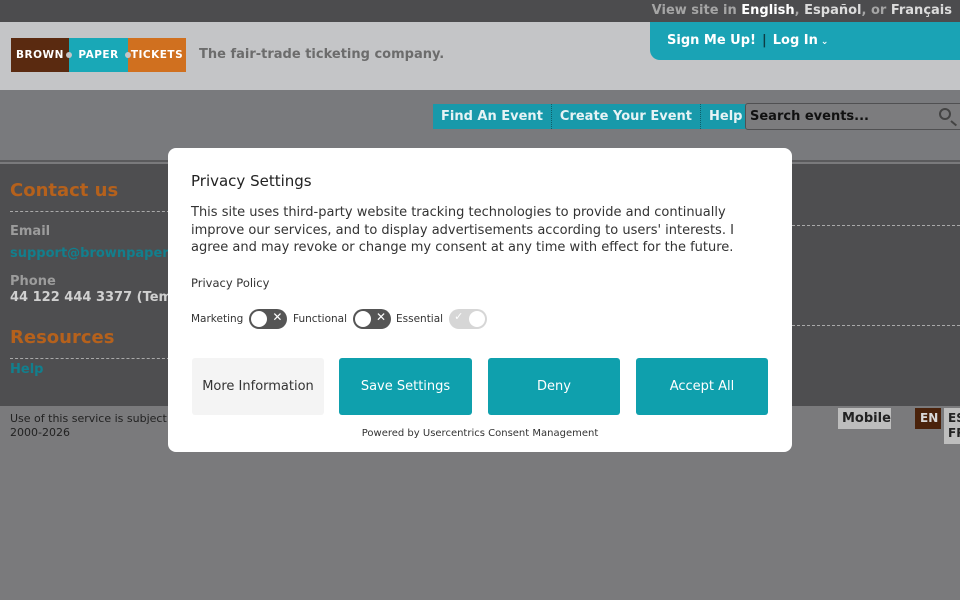 This screenshot has height=600, width=960. What do you see at coordinates (795, 40) in the screenshot?
I see `log-in-link: Log In` at bounding box center [795, 40].